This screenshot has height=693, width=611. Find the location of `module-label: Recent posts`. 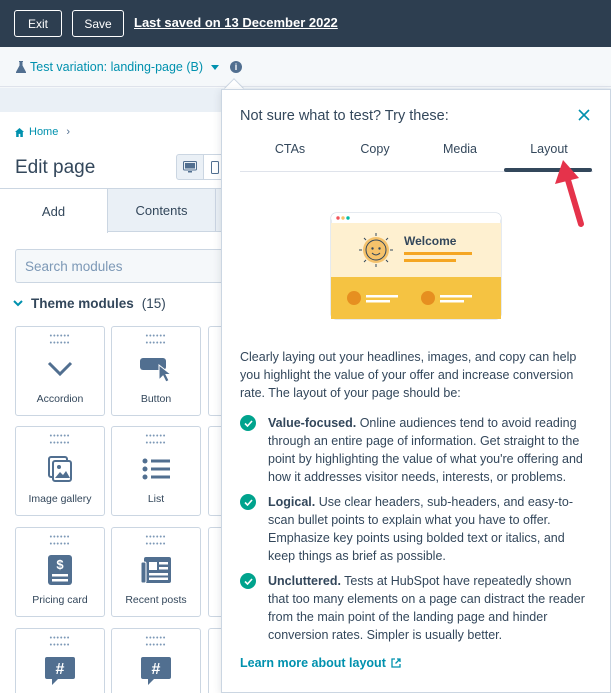

module-label: Recent posts is located at coordinates (156, 600).